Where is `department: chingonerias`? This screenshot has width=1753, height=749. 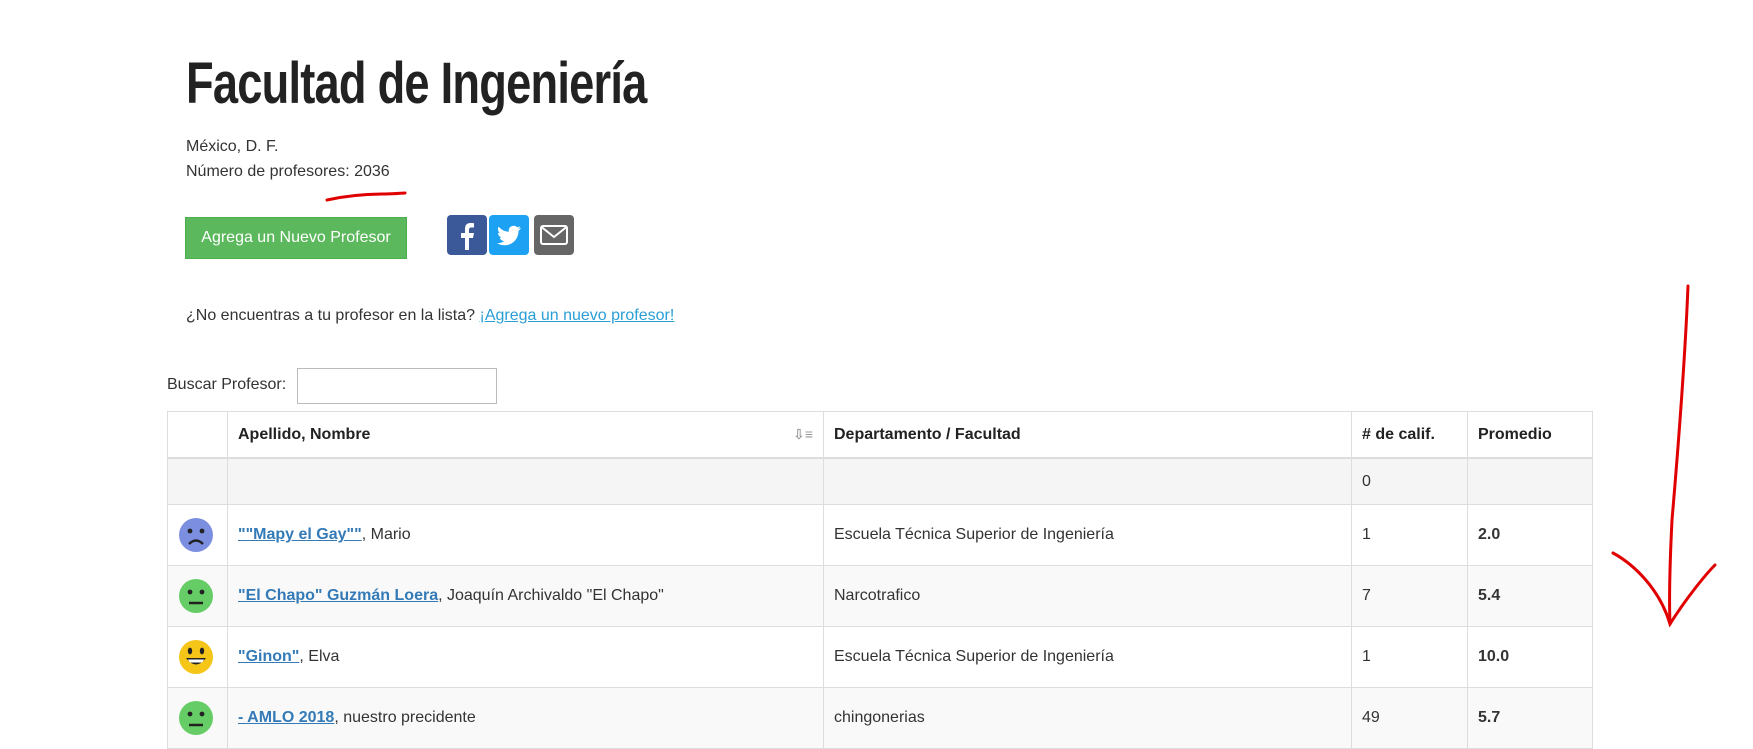 department: chingonerias is located at coordinates (1087, 718).